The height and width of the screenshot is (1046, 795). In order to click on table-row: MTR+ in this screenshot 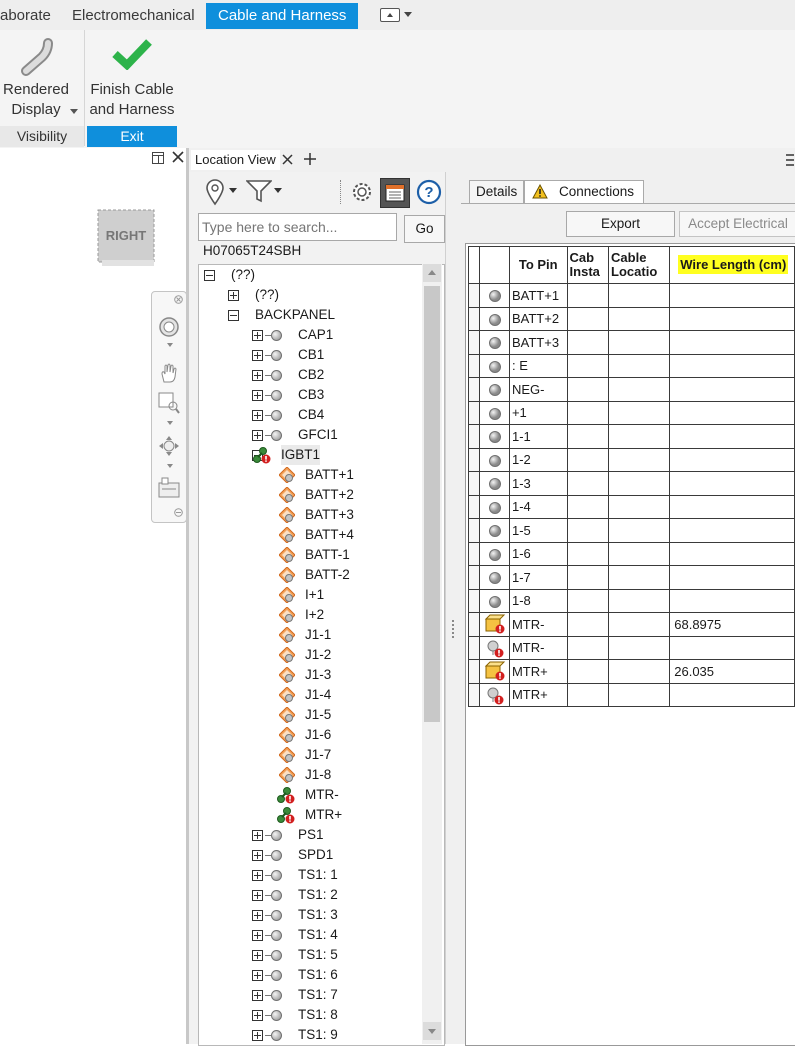, I will do `click(631, 694)`.